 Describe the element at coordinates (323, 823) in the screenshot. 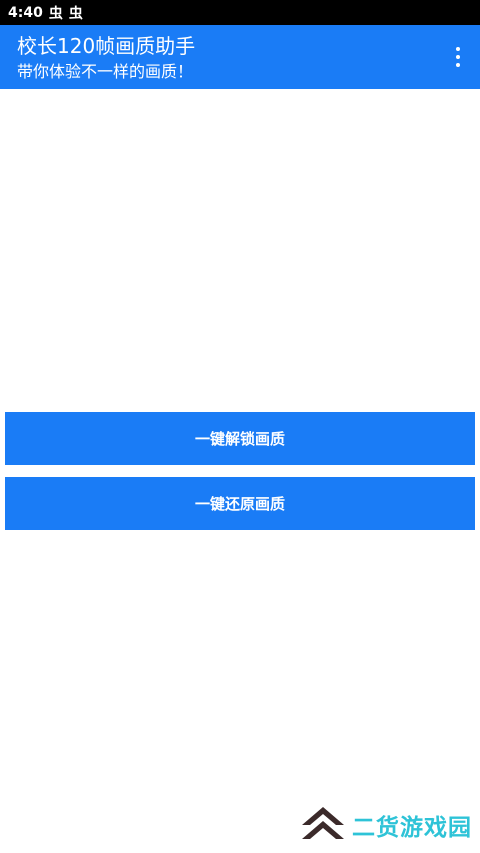

I see `double-chevron-up-logo-icon` at that location.